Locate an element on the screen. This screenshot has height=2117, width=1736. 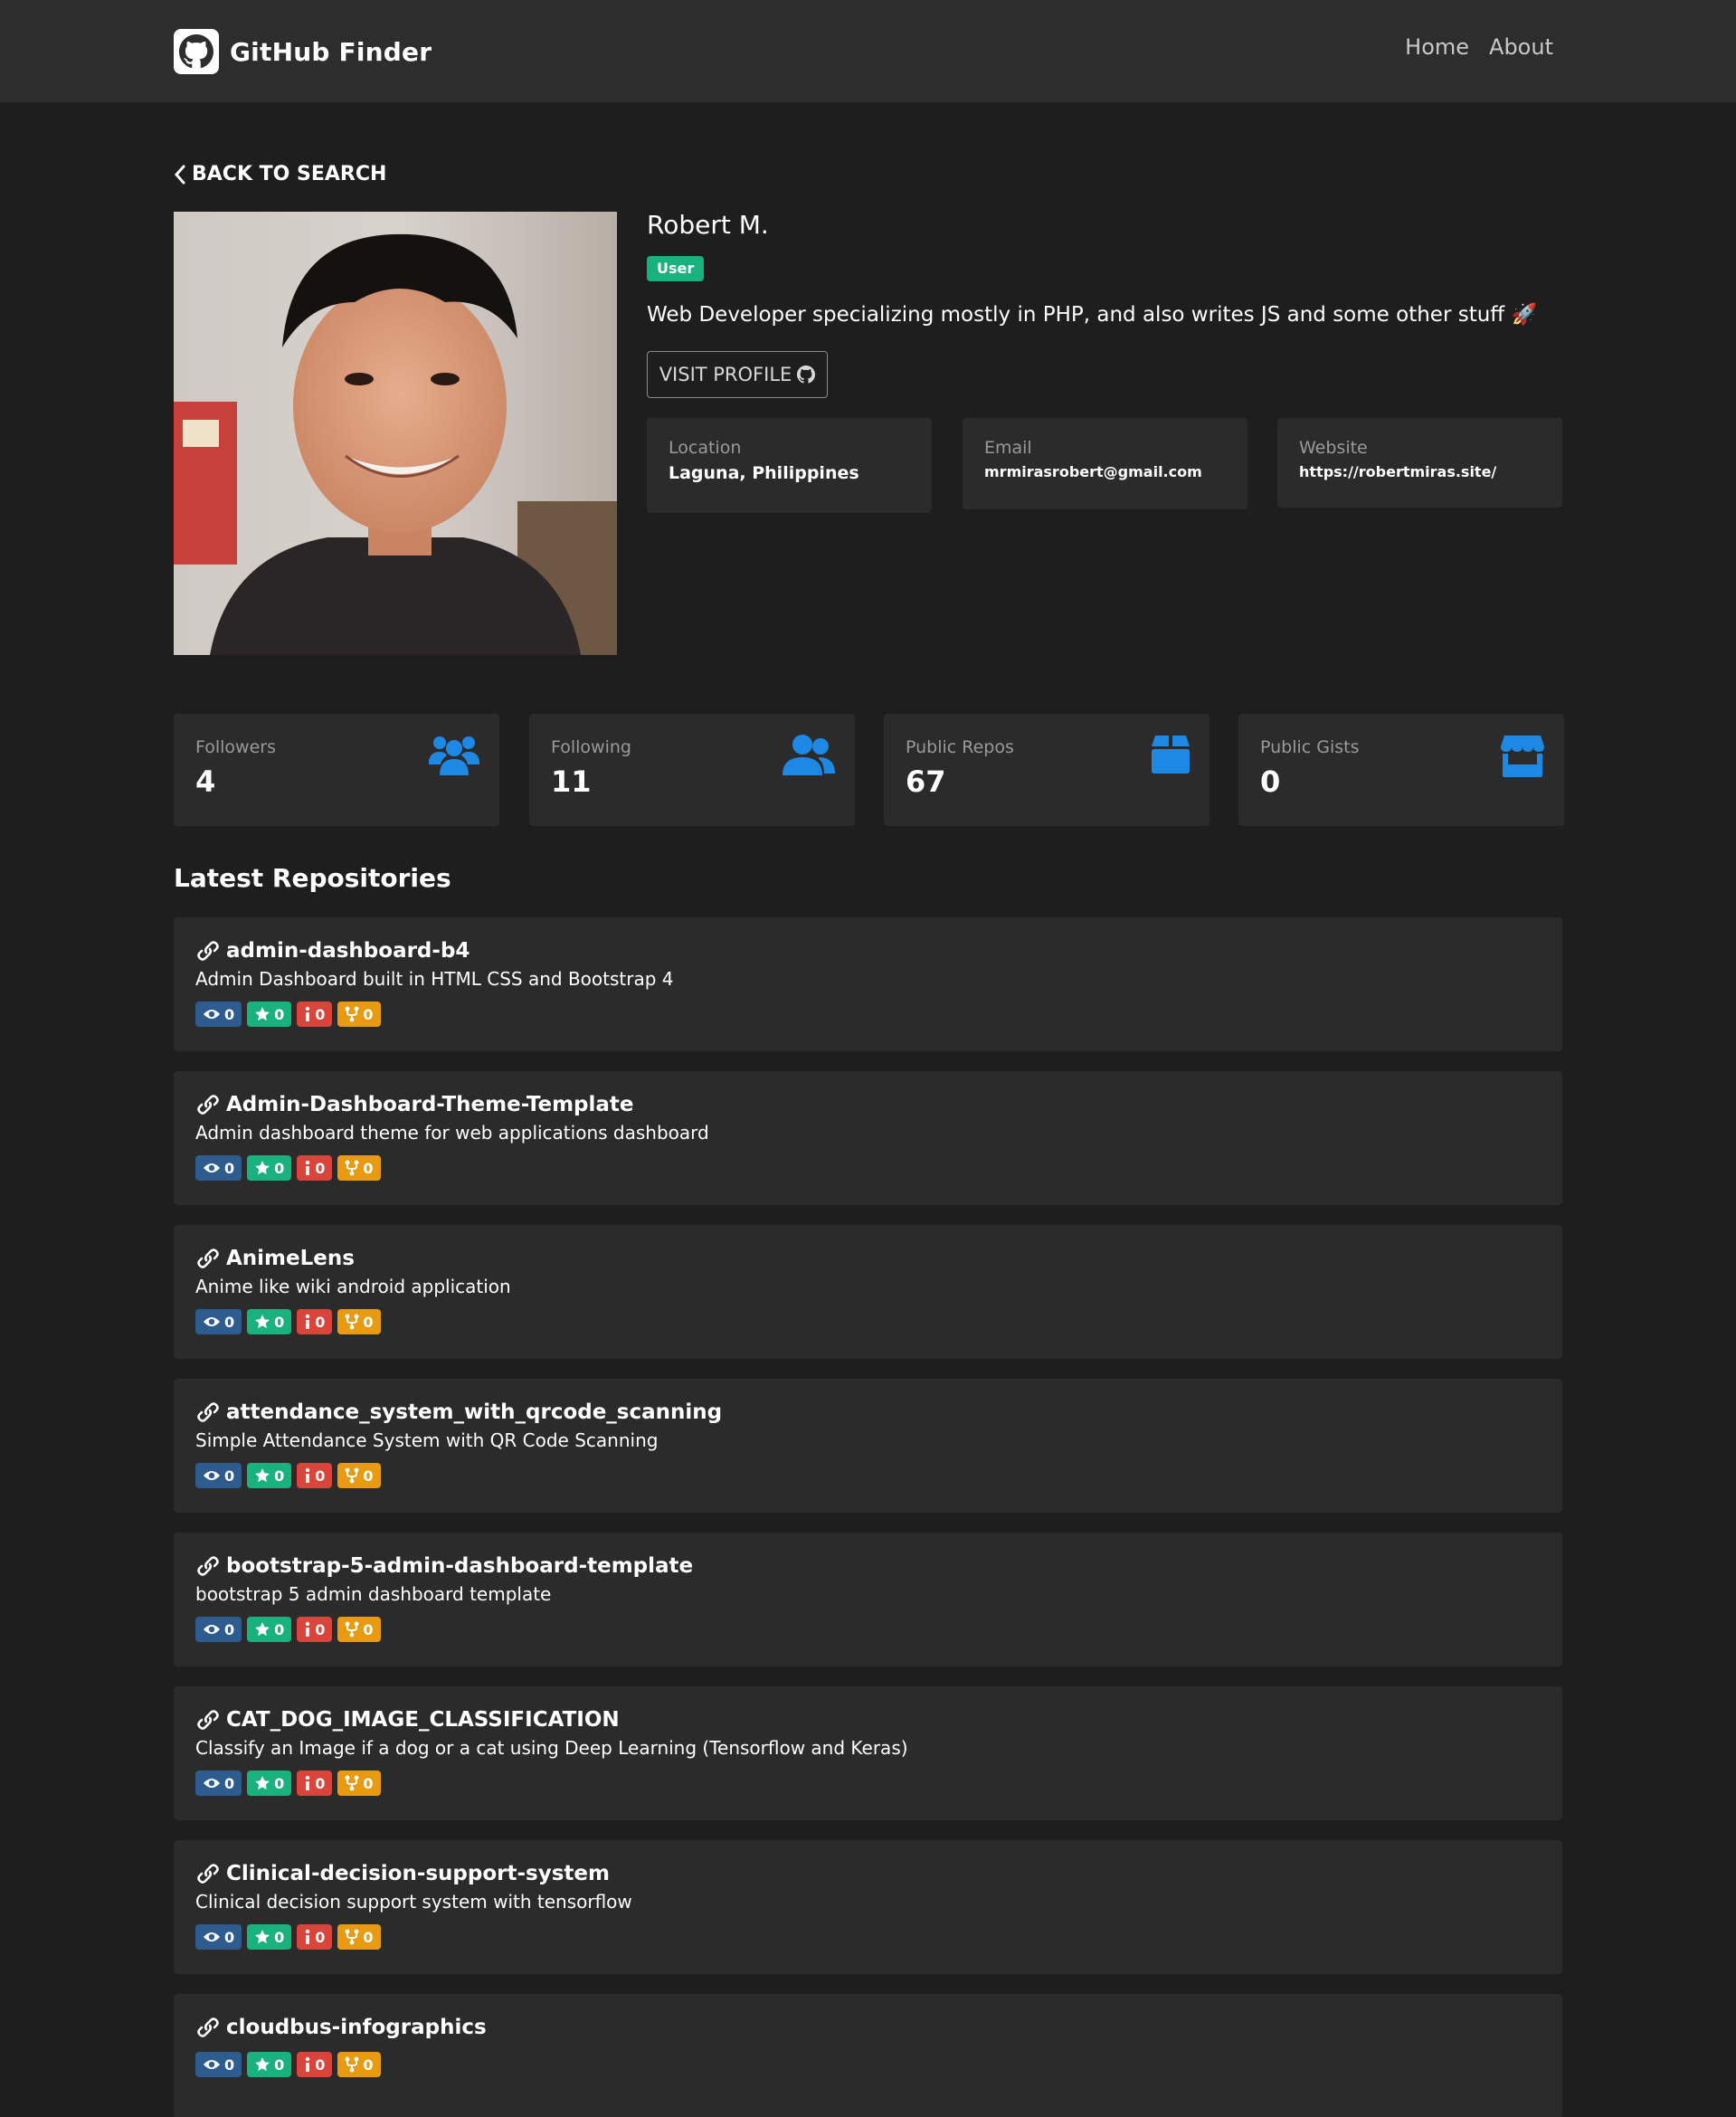
repo-head: attendance_system_with_qrcode_scanning is located at coordinates (458, 1412).